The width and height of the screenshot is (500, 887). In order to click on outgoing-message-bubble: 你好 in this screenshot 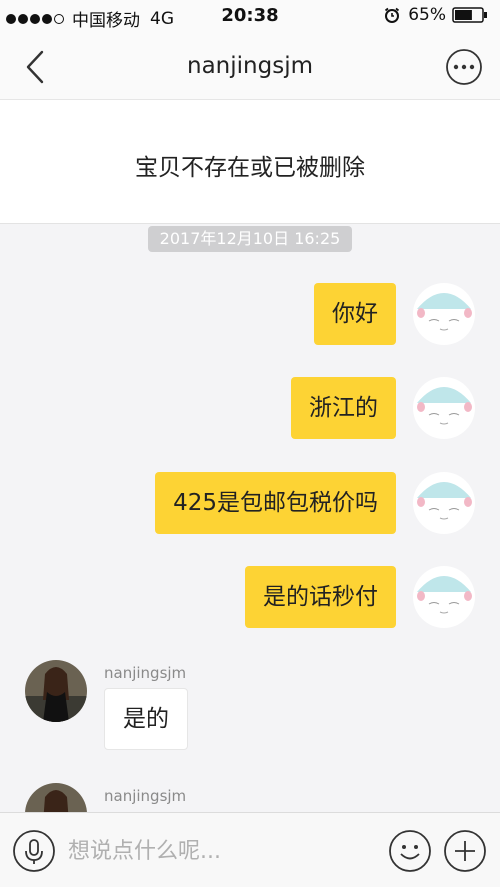, I will do `click(355, 314)`.